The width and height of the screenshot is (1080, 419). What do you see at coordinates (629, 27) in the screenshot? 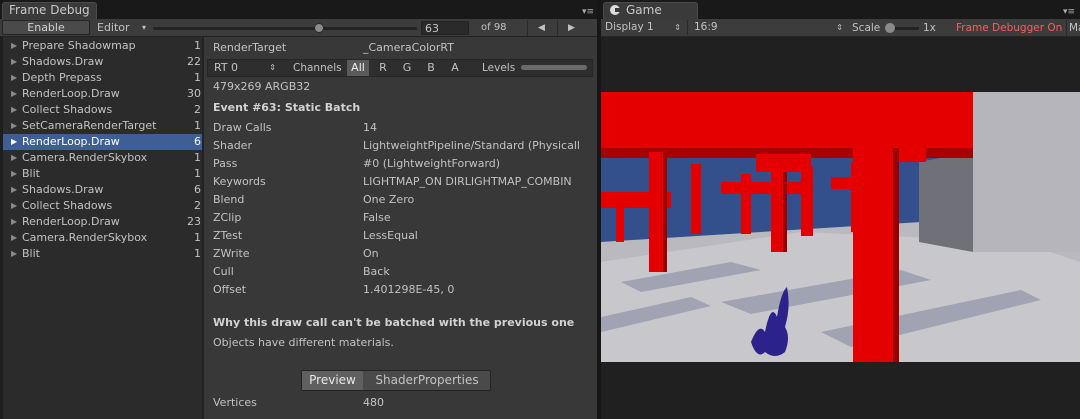
I see `display-dropdown-label: Display 1` at bounding box center [629, 27].